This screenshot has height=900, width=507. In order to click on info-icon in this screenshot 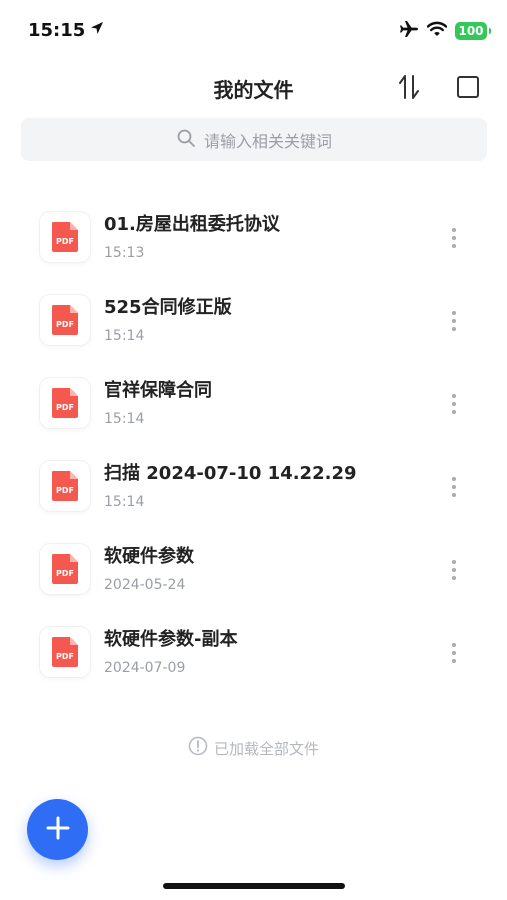, I will do `click(198, 748)`.